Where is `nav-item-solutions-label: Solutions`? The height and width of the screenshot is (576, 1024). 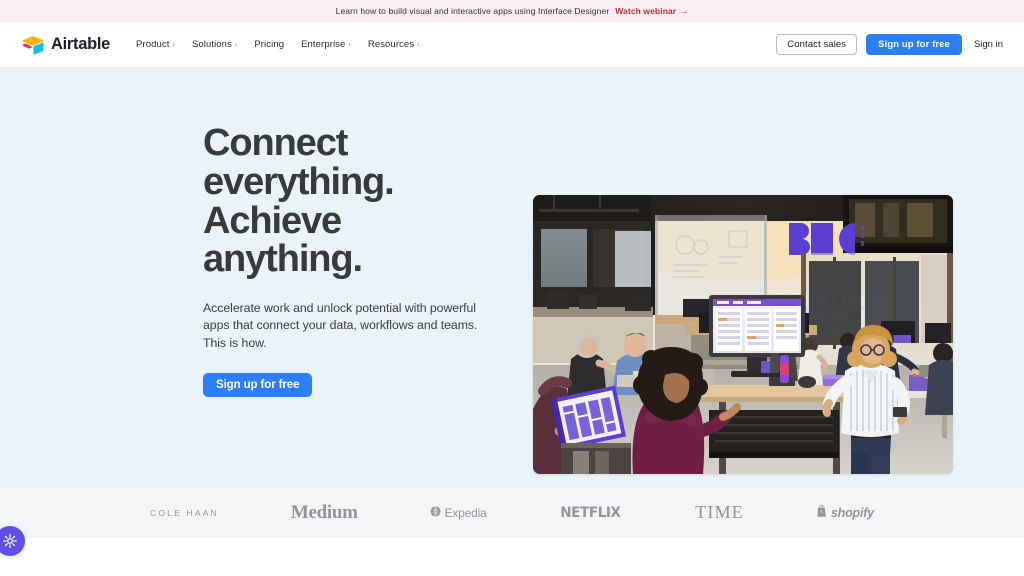
nav-item-solutions-label: Solutions is located at coordinates (211, 44).